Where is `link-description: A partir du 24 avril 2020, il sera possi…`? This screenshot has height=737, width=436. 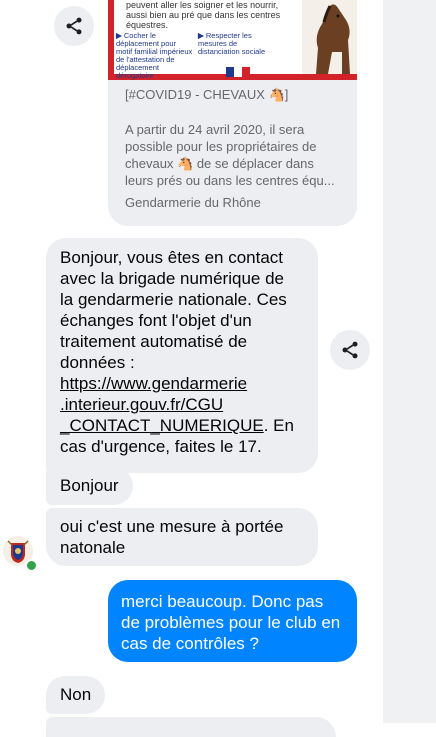 link-description: A partir du 24 avril 2020, il sera possi… is located at coordinates (230, 155).